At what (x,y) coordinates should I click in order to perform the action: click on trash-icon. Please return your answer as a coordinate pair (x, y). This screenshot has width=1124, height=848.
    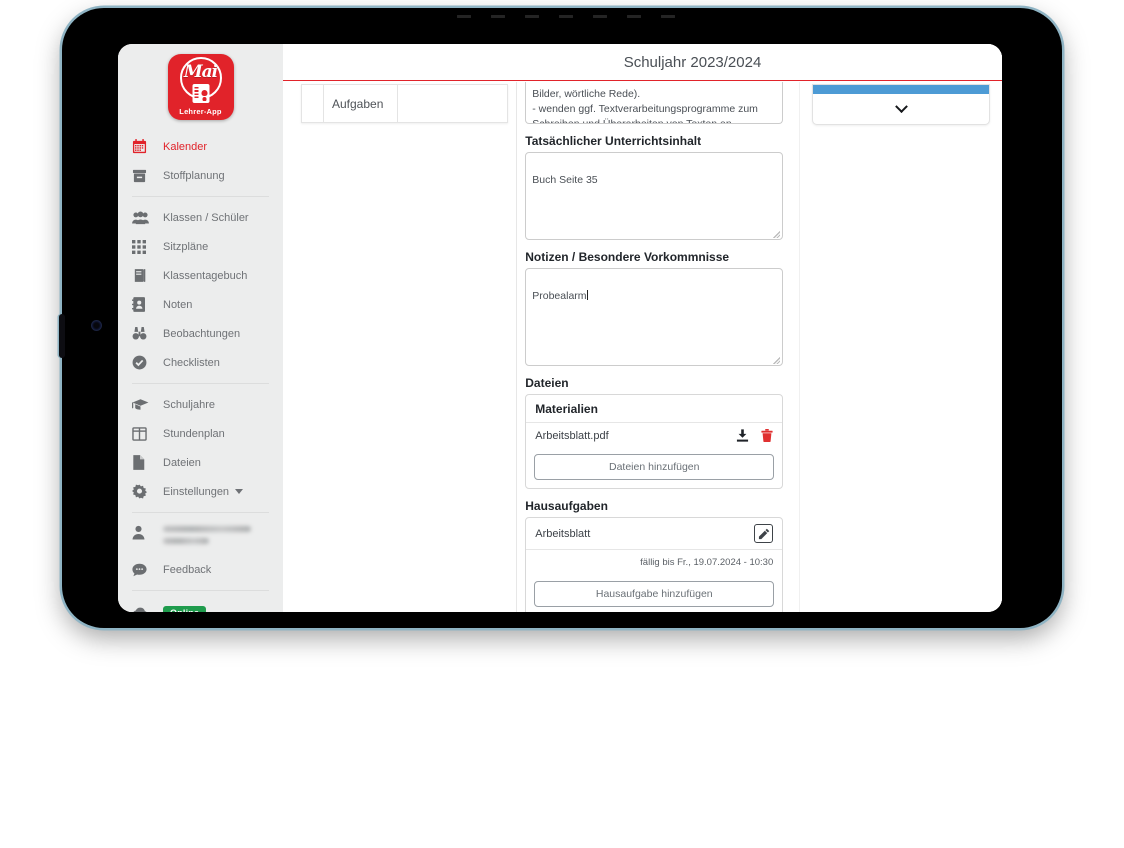
    Looking at the image, I should click on (767, 435).